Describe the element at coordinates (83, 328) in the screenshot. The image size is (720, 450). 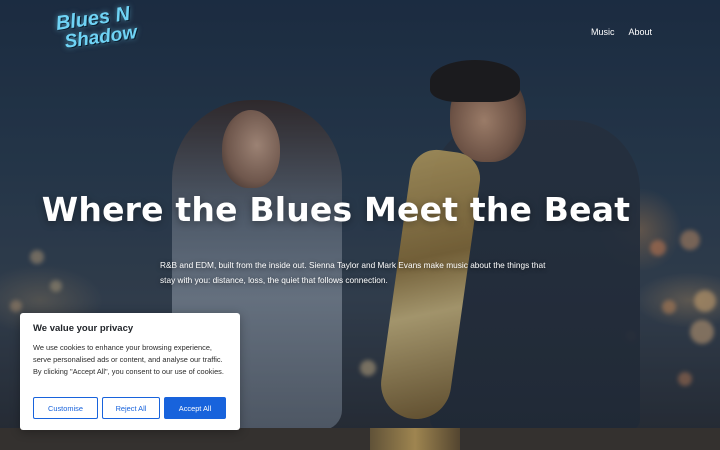
I see `cookie-title: We value your privacy` at that location.